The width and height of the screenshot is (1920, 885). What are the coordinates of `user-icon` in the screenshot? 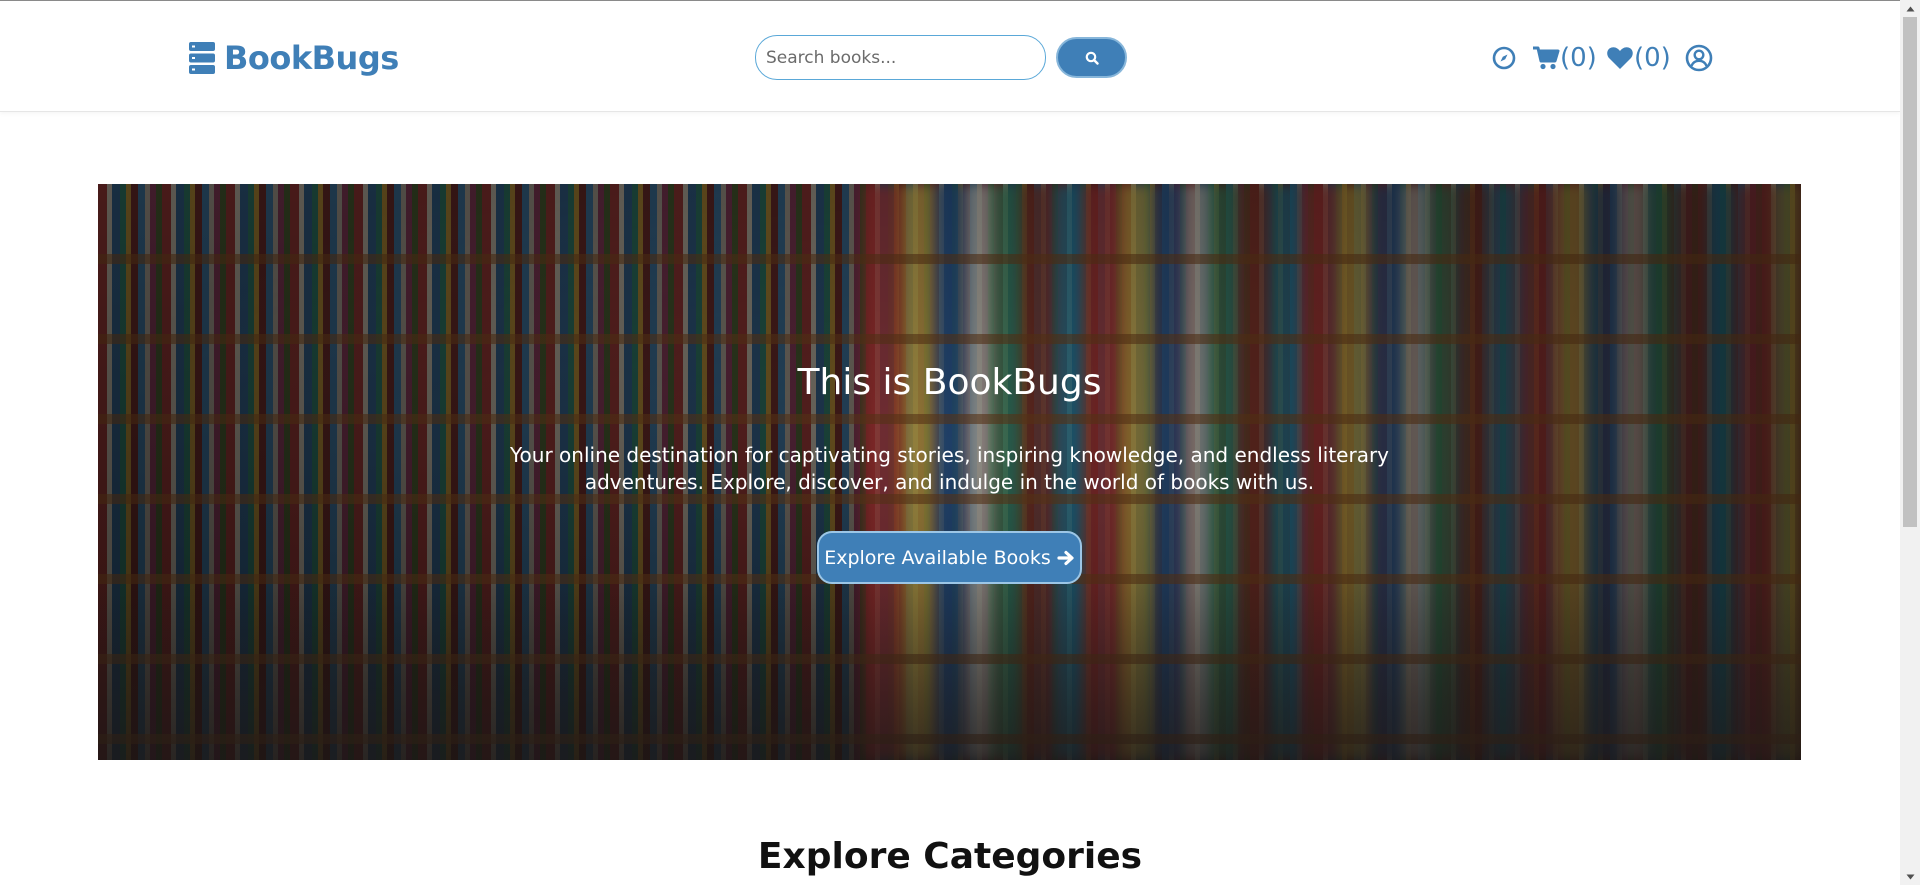 It's located at (1699, 58).